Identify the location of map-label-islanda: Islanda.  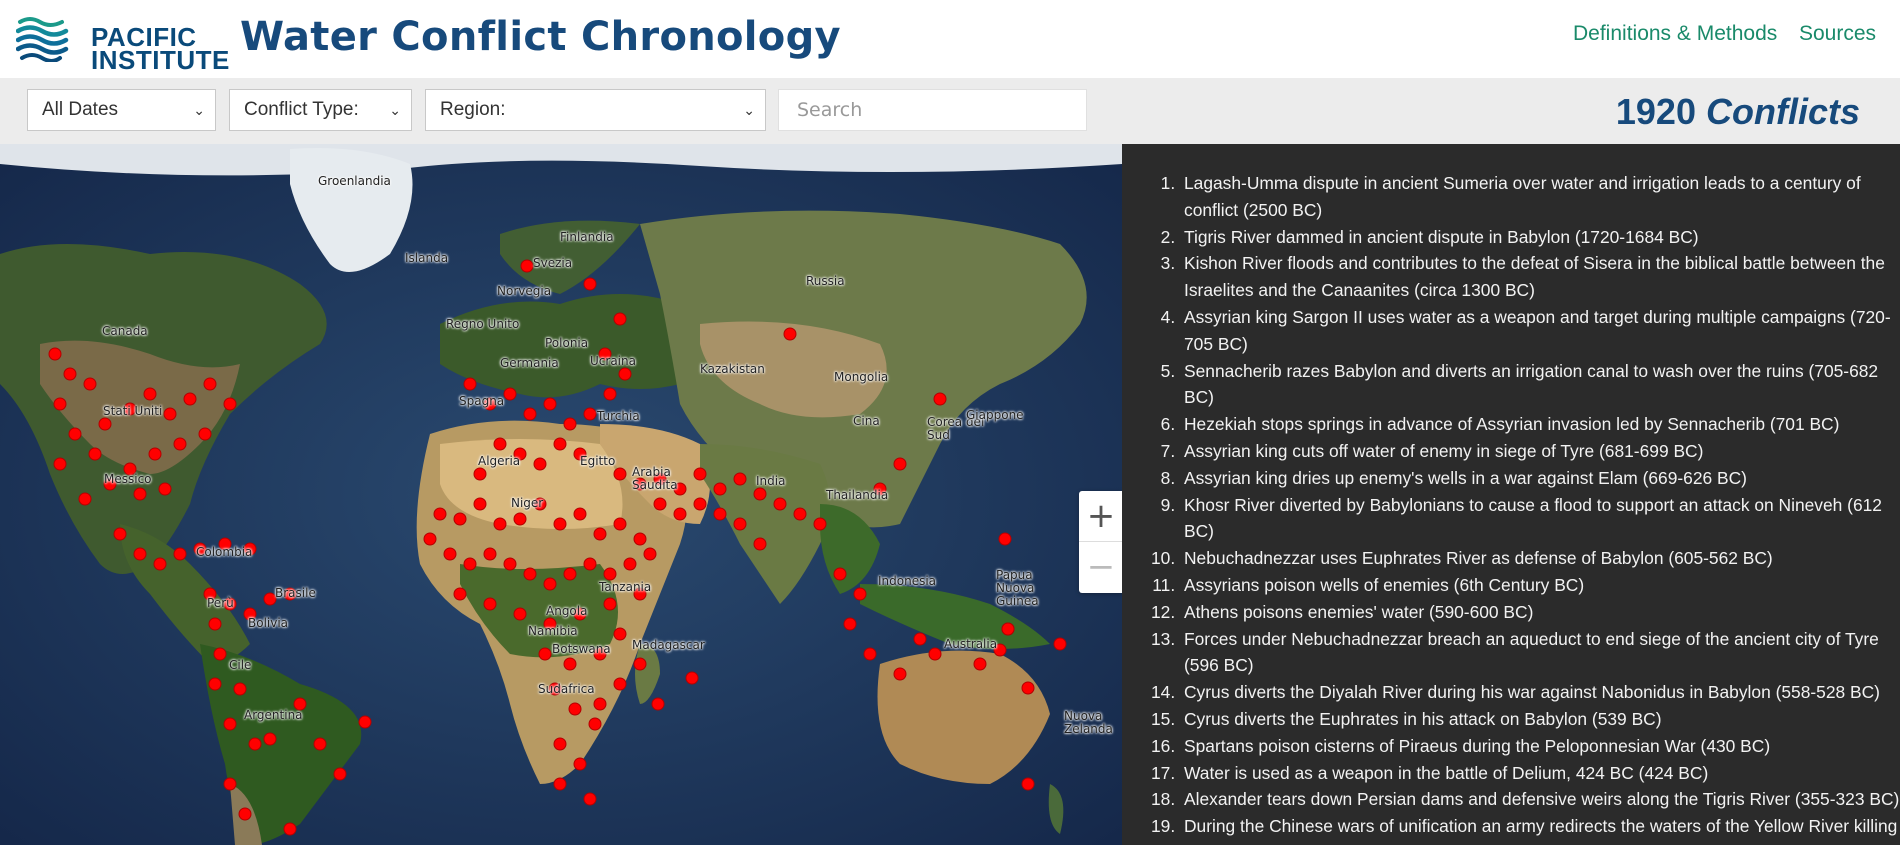
(427, 258).